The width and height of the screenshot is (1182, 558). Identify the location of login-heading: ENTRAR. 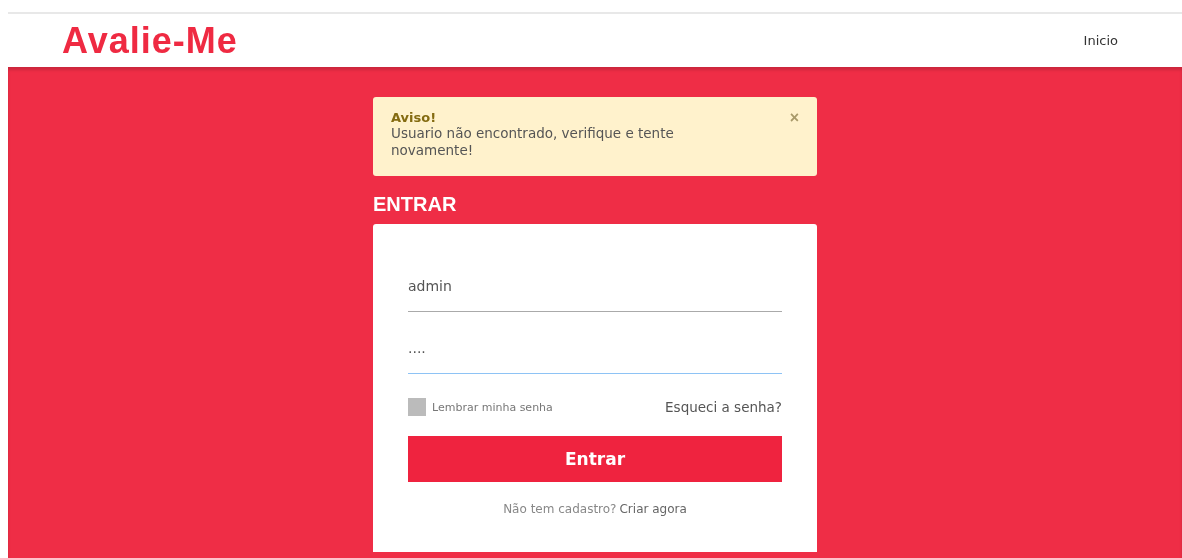
(415, 204).